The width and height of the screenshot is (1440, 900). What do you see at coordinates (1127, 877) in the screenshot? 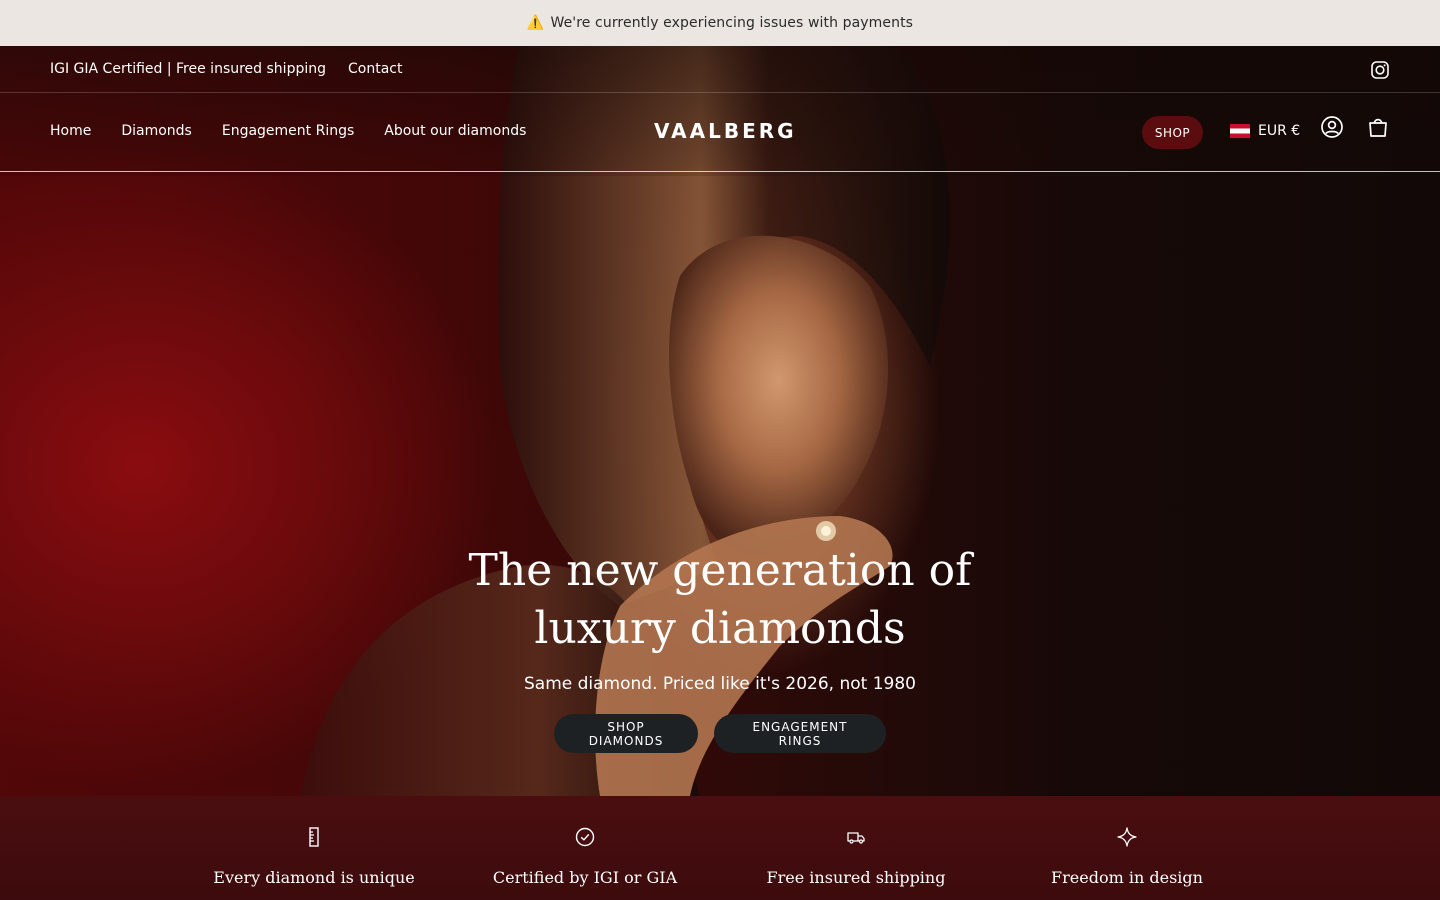
I see `feature-label: Freedom in design` at bounding box center [1127, 877].